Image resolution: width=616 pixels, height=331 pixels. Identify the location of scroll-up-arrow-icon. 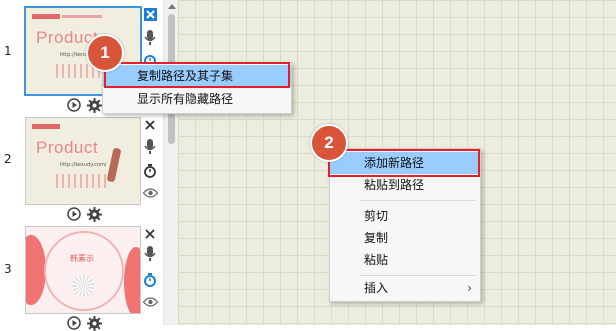
(171, 6).